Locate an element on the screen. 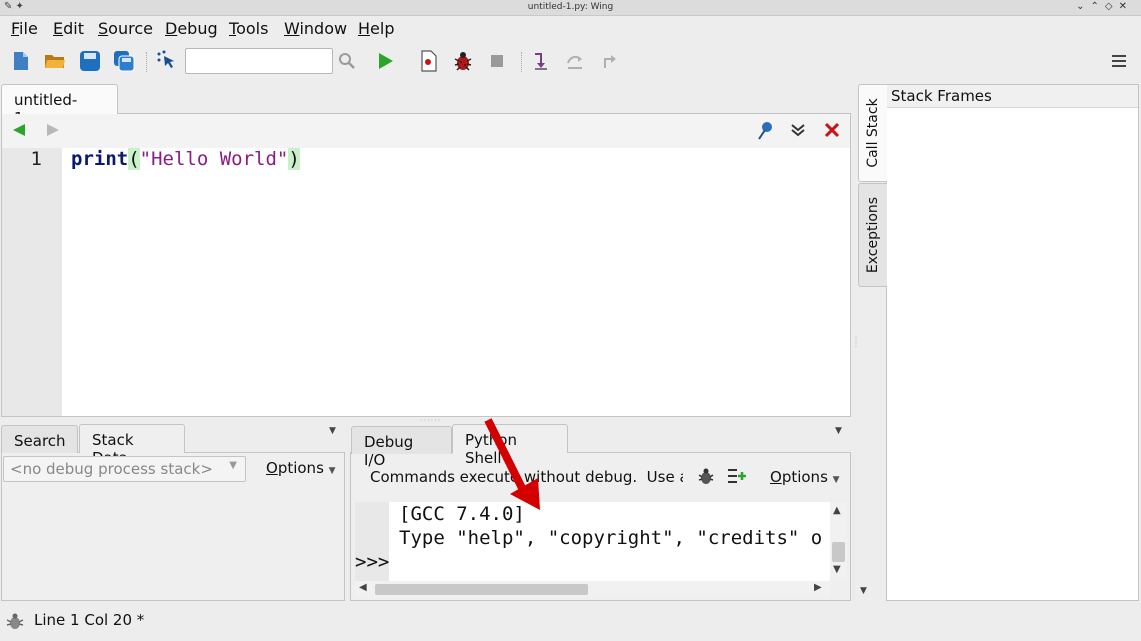 Image resolution: width=1141 pixels, height=641 pixels. stack-select: <no debug process stack> ▼ is located at coordinates (124, 469).